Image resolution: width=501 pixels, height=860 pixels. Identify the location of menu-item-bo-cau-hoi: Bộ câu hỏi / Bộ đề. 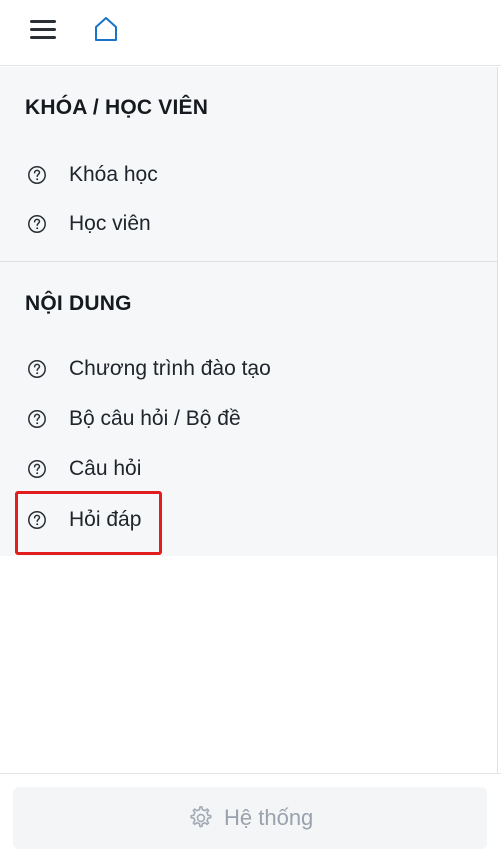
(248, 419).